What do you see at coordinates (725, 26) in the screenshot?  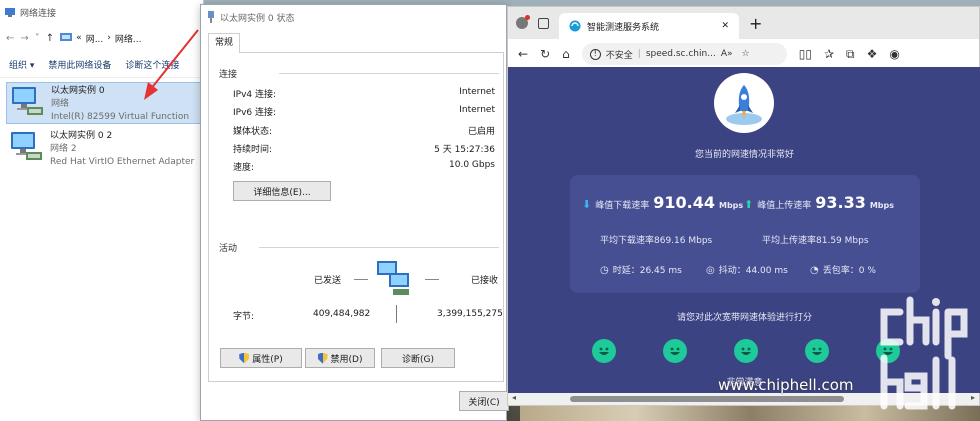 I see `tab-close-icon: ✕` at bounding box center [725, 26].